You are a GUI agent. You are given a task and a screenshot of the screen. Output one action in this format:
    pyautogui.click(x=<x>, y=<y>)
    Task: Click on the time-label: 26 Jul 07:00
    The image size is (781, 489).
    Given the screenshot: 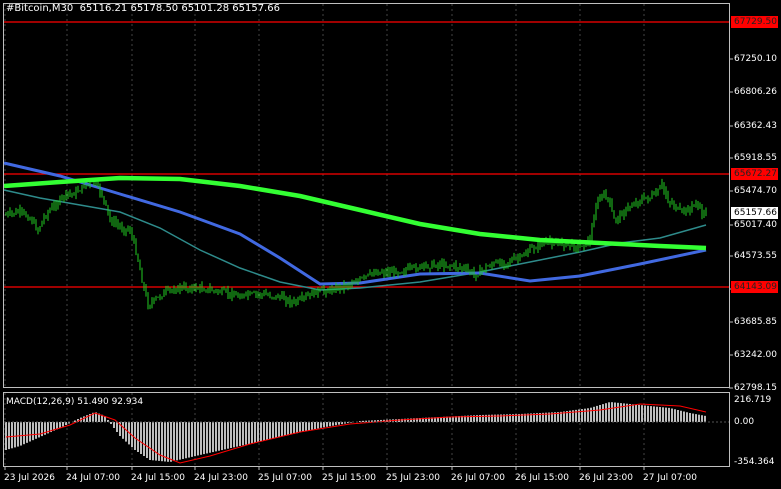 What is the action you would take?
    pyautogui.click(x=478, y=478)
    